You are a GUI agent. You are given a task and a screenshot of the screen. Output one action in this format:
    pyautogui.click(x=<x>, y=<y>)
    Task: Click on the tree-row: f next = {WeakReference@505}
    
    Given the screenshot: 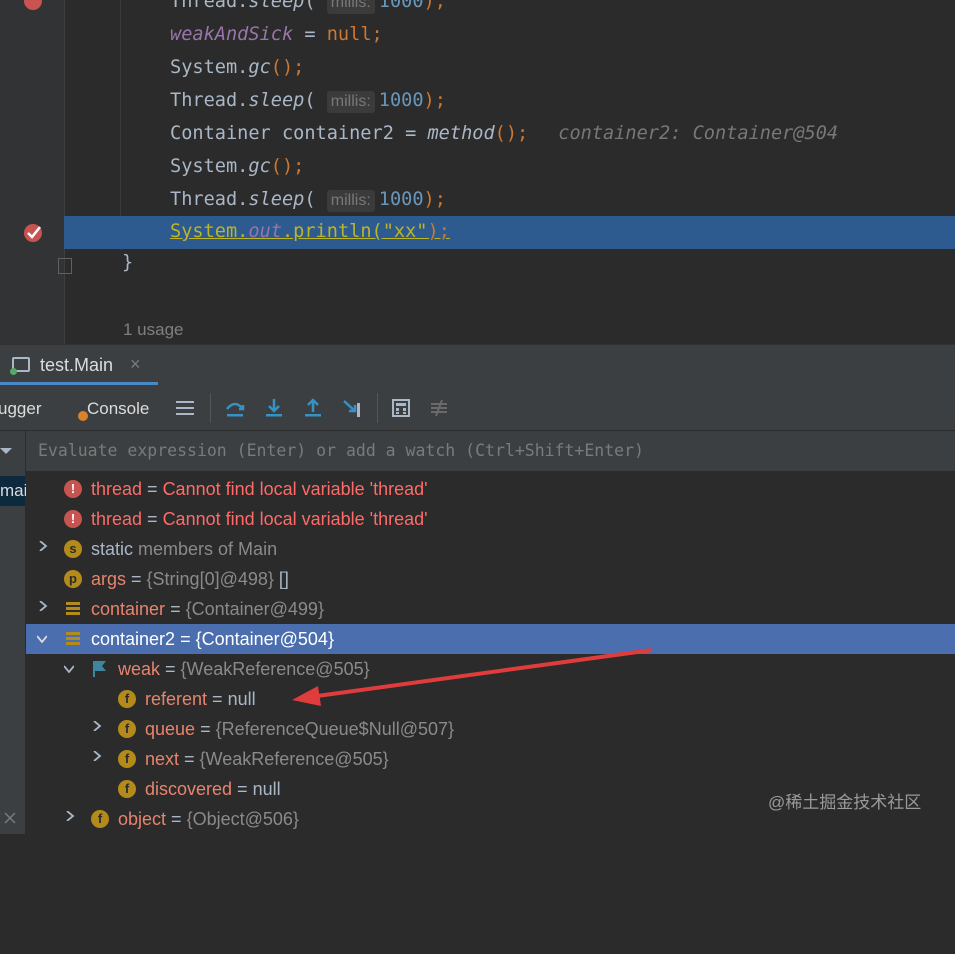 What is the action you would take?
    pyautogui.click(x=490, y=759)
    